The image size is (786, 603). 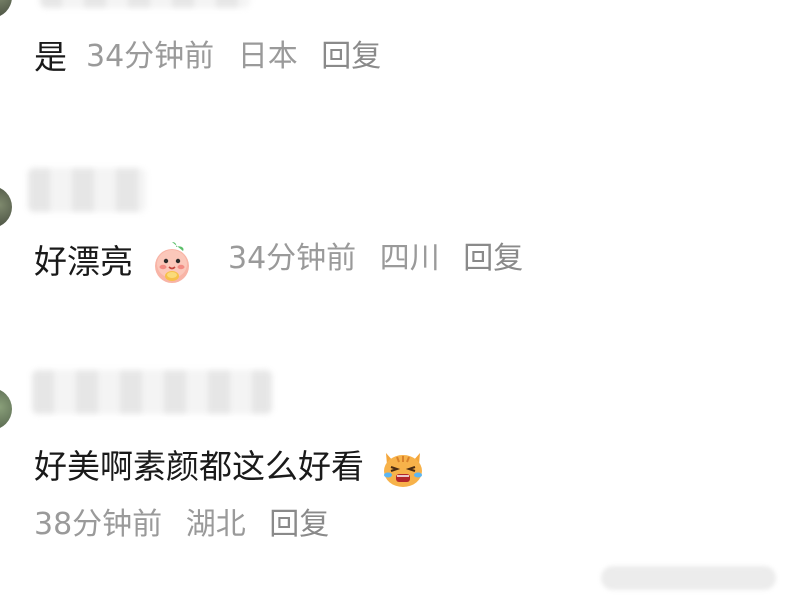 What do you see at coordinates (409, 258) in the screenshot?
I see `comment-location: 四川` at bounding box center [409, 258].